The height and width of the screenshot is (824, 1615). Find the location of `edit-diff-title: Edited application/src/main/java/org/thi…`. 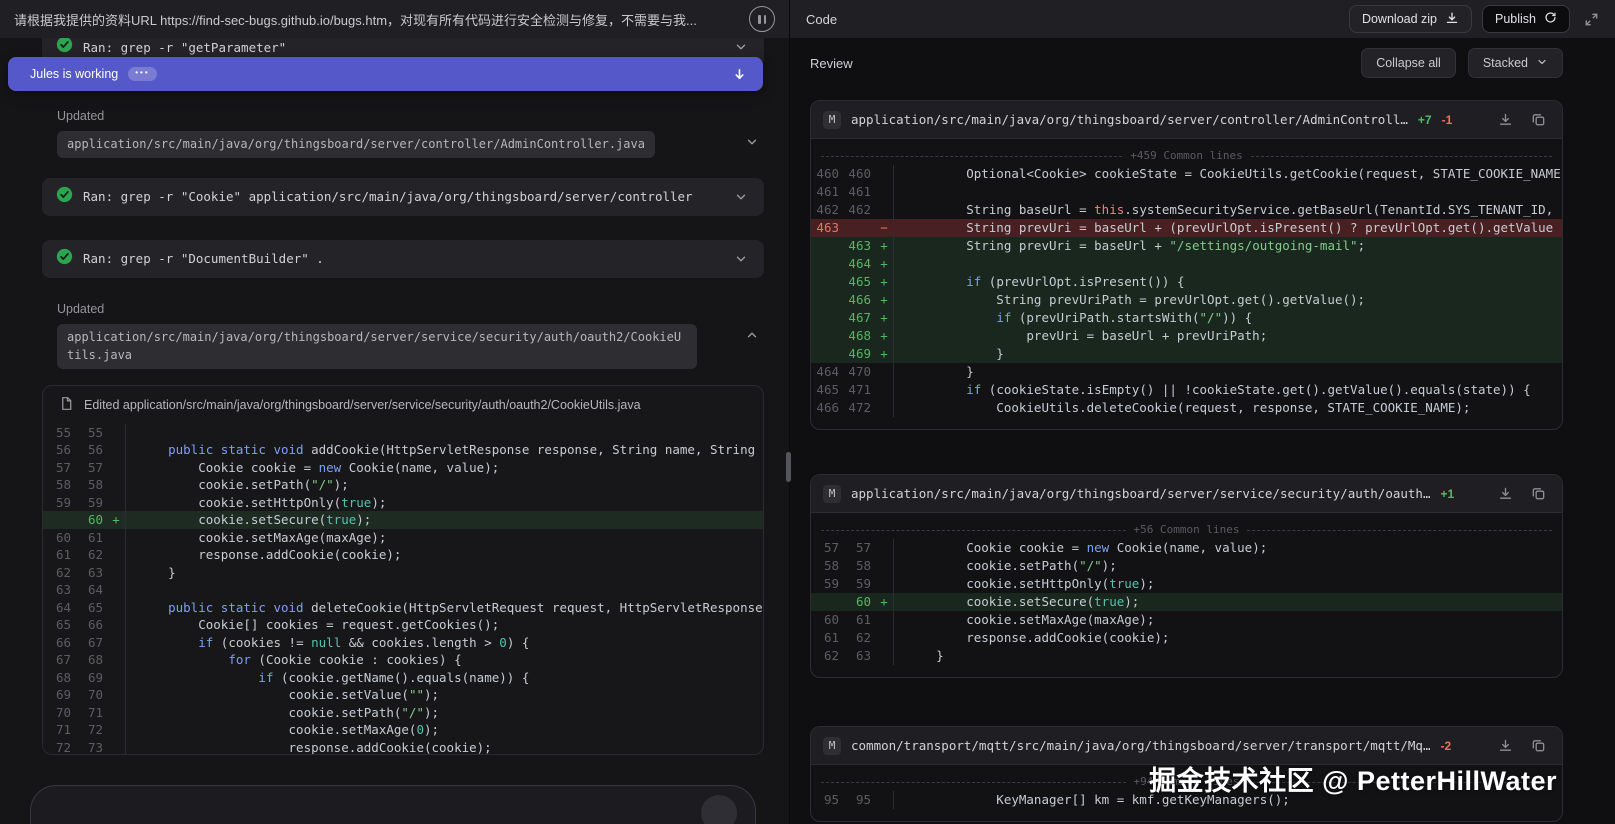

edit-diff-title: Edited application/src/main/java/org/thi… is located at coordinates (362, 404).